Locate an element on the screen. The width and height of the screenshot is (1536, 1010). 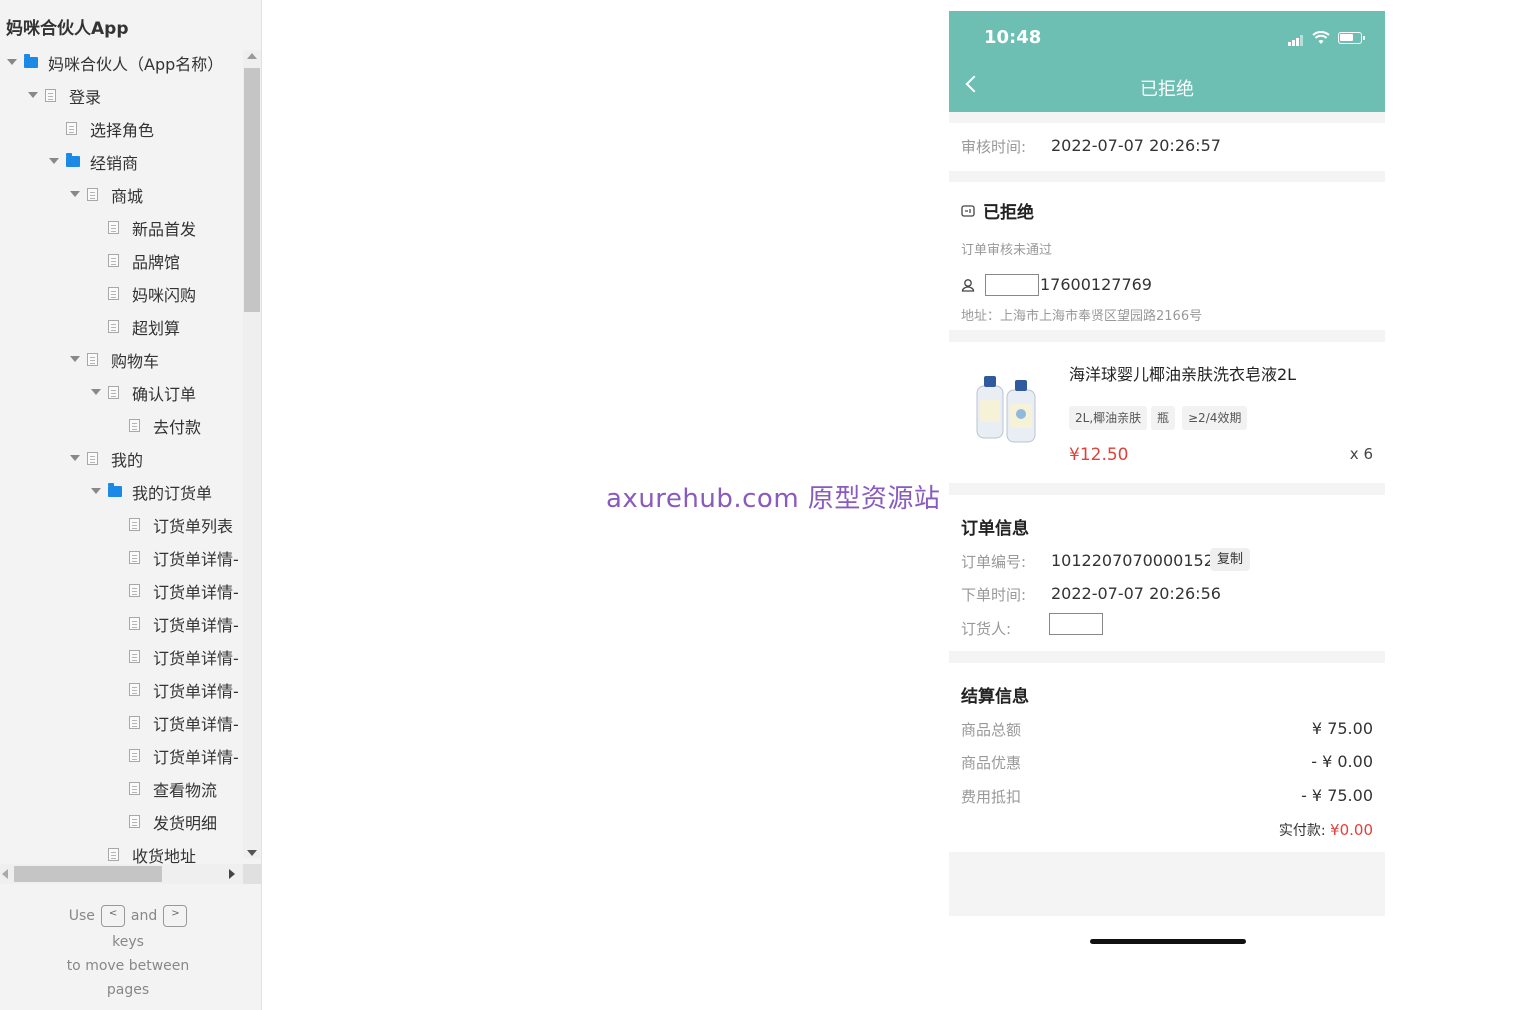
sitemap-item: 选择角色 is located at coordinates (101, 128).